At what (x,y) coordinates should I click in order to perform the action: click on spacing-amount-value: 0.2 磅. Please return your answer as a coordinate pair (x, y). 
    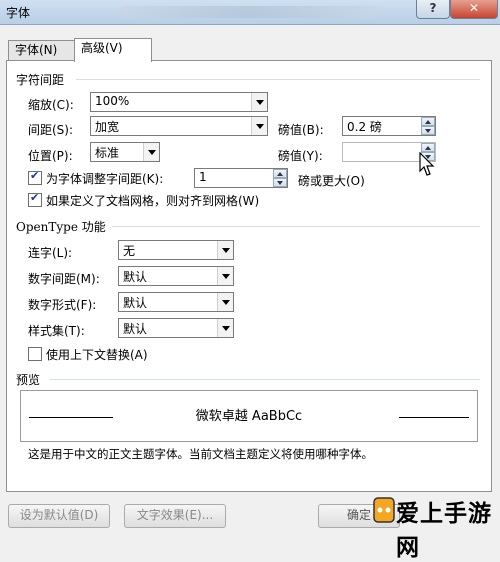
    Looking at the image, I should click on (364, 127).